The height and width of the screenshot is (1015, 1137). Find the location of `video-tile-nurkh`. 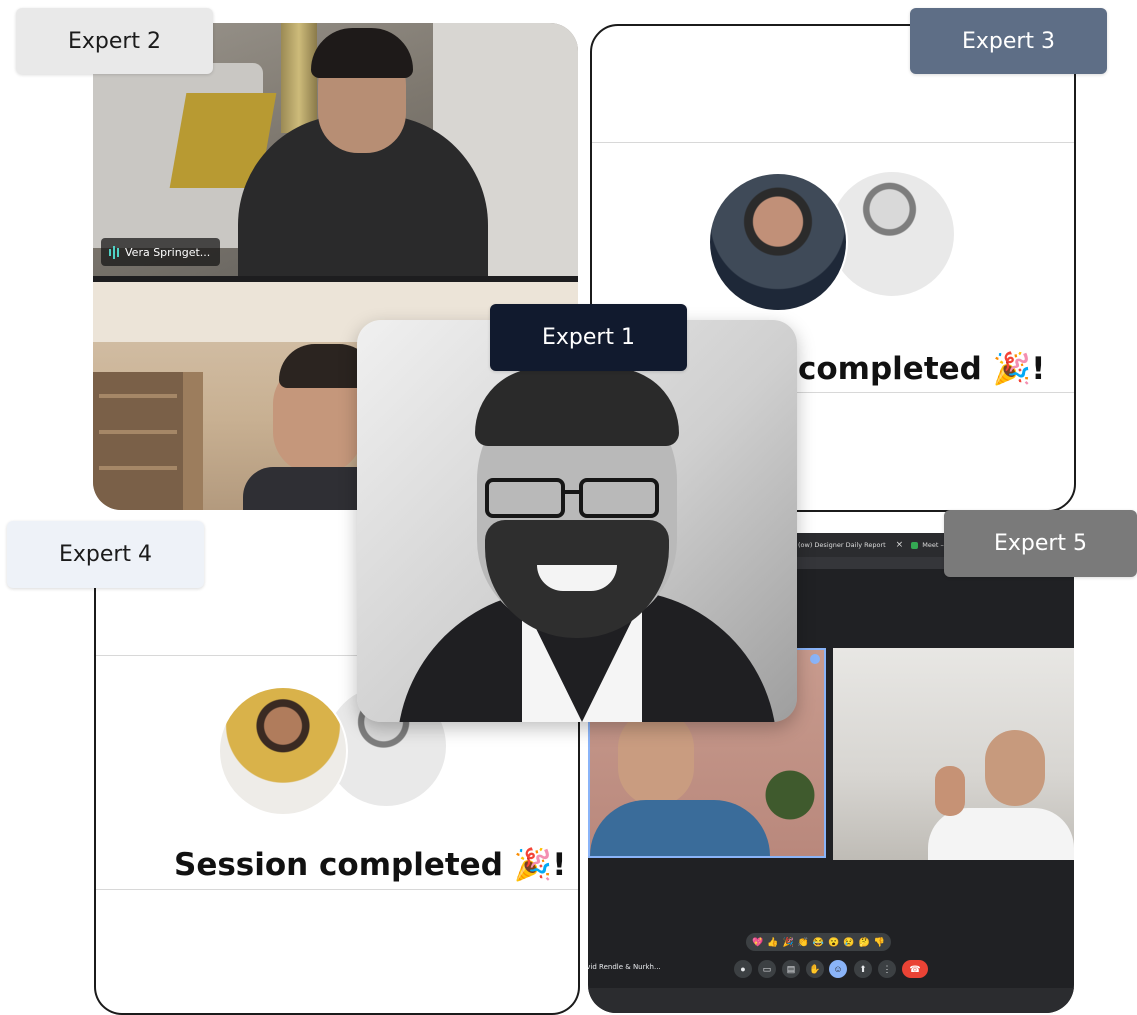

video-tile-nurkh is located at coordinates (953, 754).